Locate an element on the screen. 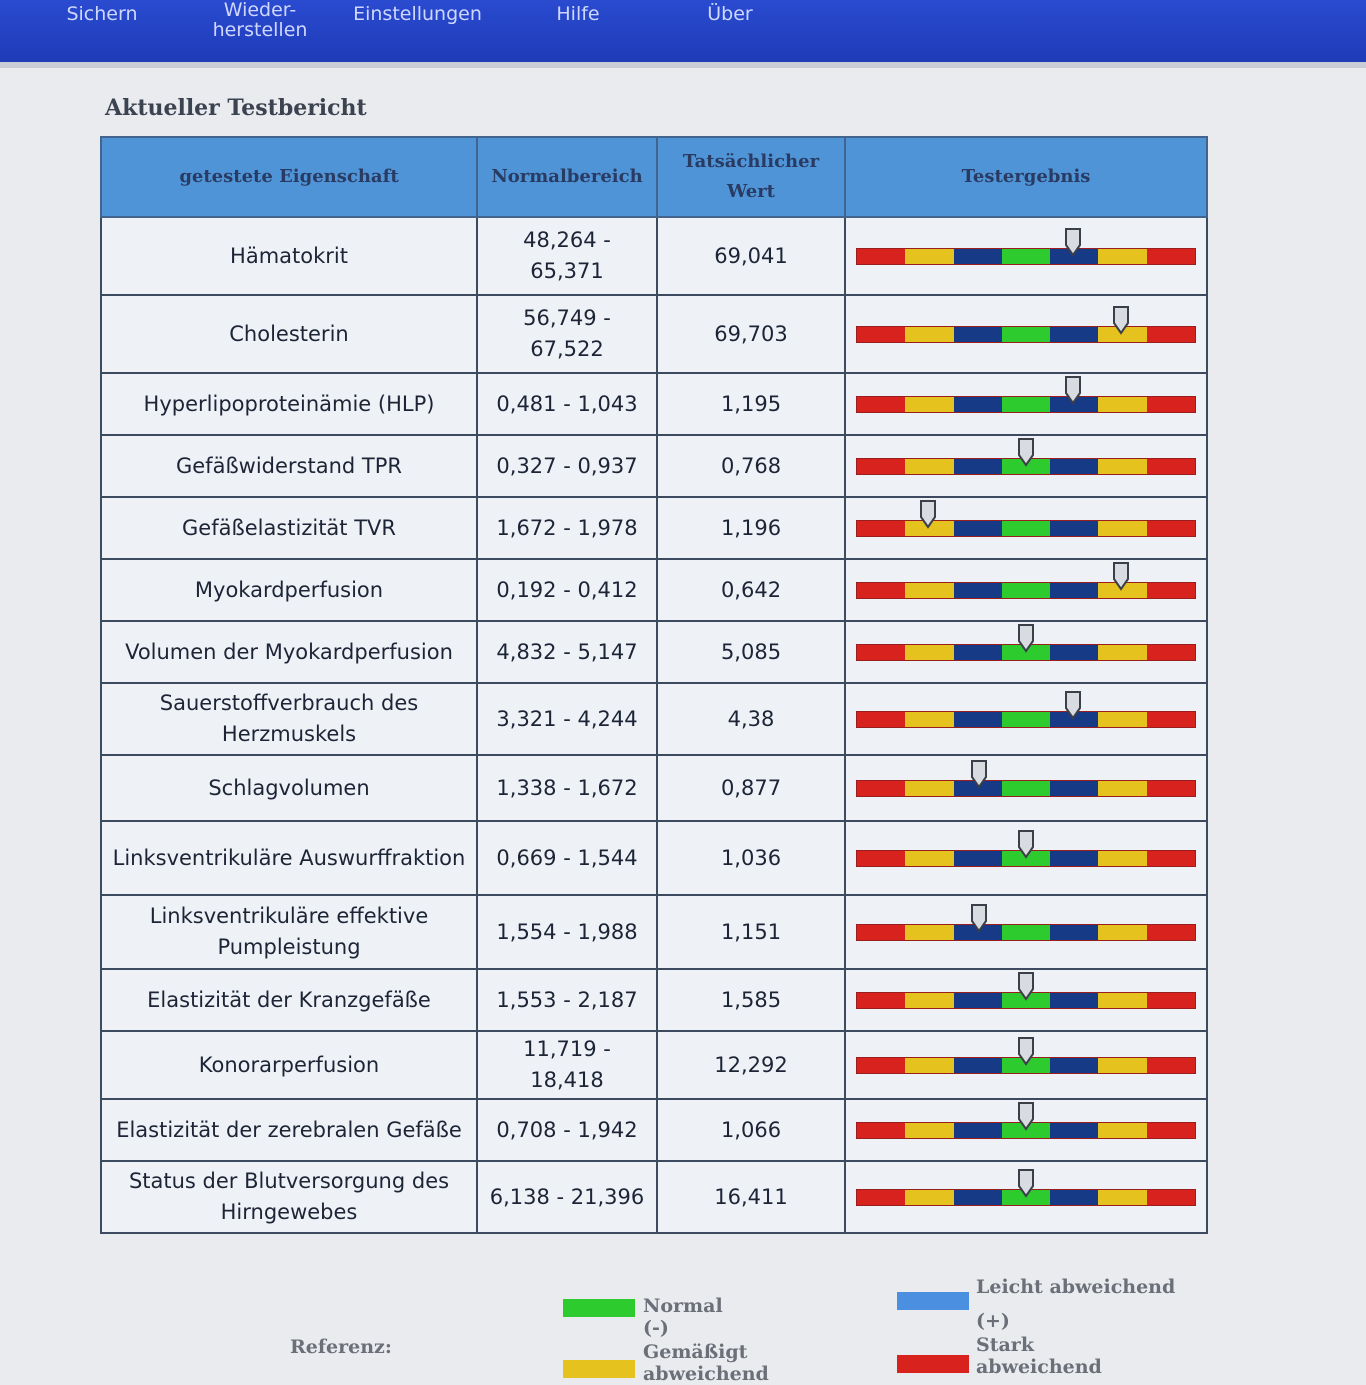 This screenshot has width=1366, height=1385. cell-actual-value: 1,196 is located at coordinates (751, 528).